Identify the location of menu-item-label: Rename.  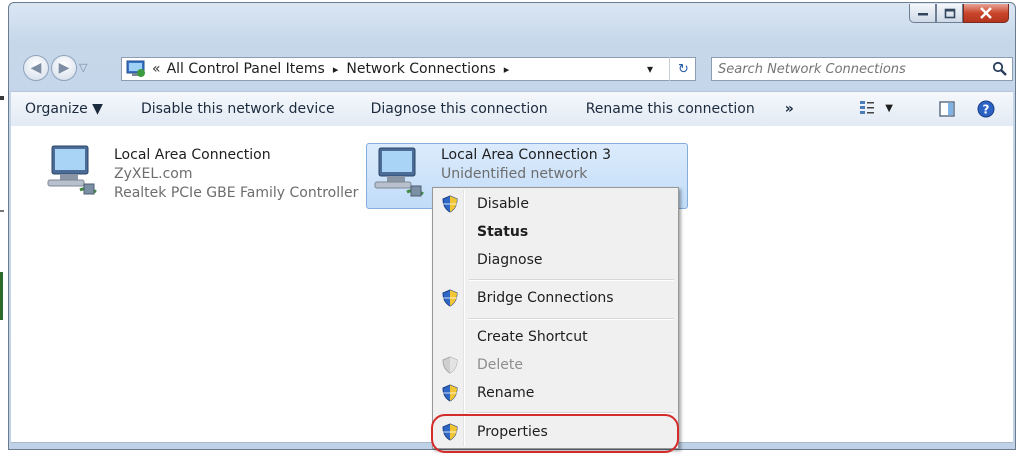
(506, 393).